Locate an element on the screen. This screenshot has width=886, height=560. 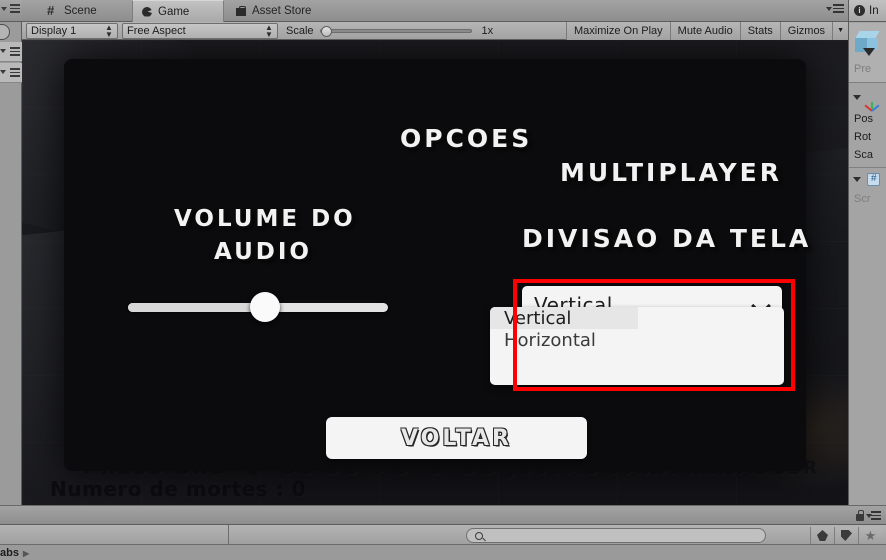
rotation-label: Rot is located at coordinates (863, 137).